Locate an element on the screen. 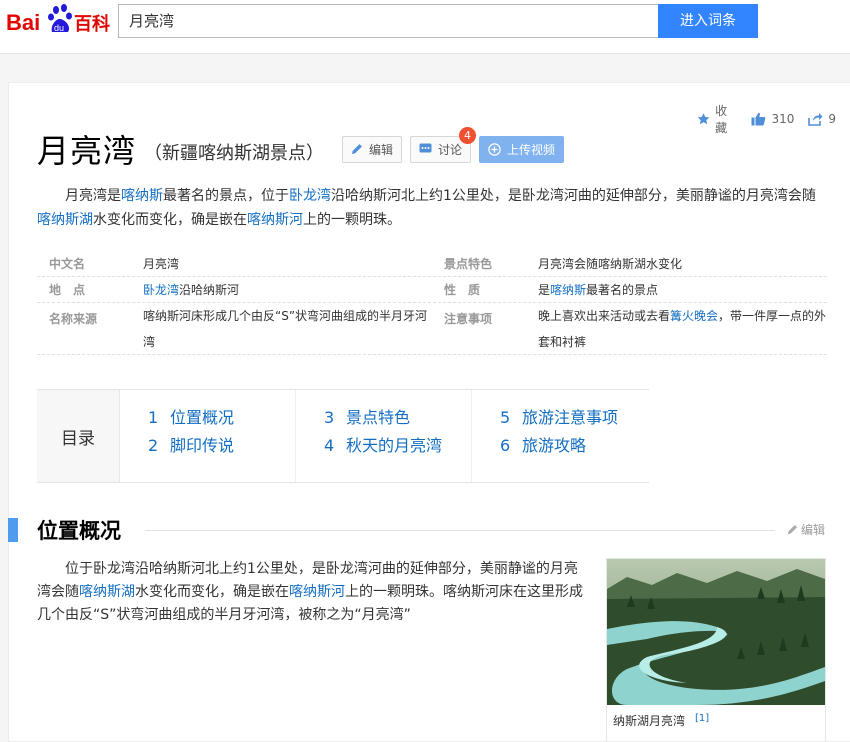 The image size is (850, 742). toc-label: 脚印传说 is located at coordinates (202, 445).